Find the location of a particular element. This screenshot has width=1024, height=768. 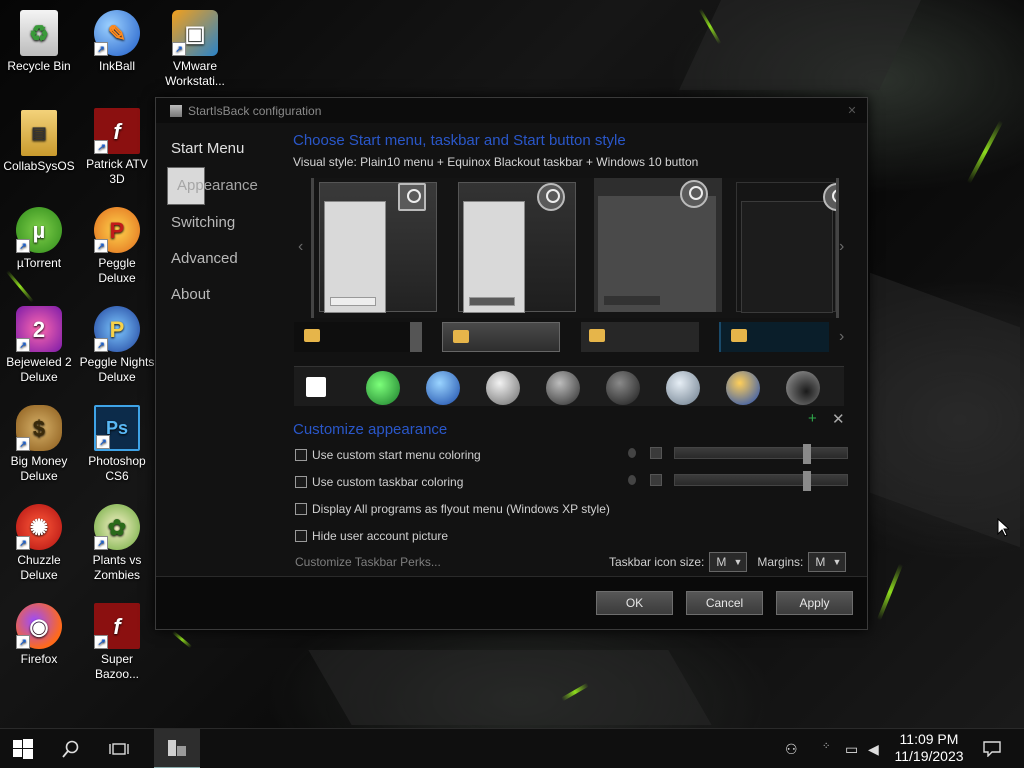

network-icon: ▭ is located at coordinates (851, 749).